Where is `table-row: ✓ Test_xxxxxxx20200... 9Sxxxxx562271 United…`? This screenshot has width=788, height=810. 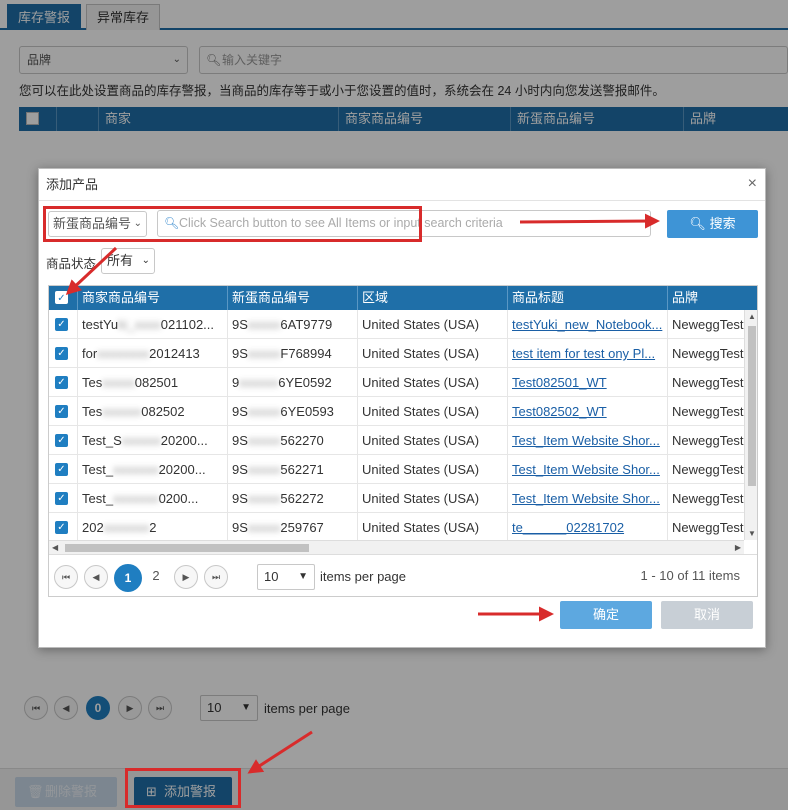
table-row: ✓ Test_xxxxxxx20200... 9Sxxxxx562271 United… is located at coordinates (396, 469).